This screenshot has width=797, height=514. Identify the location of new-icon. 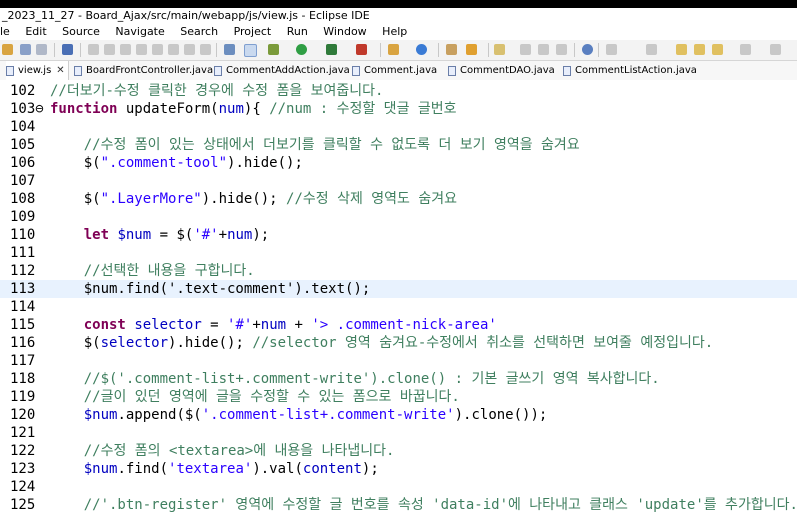
(7, 49).